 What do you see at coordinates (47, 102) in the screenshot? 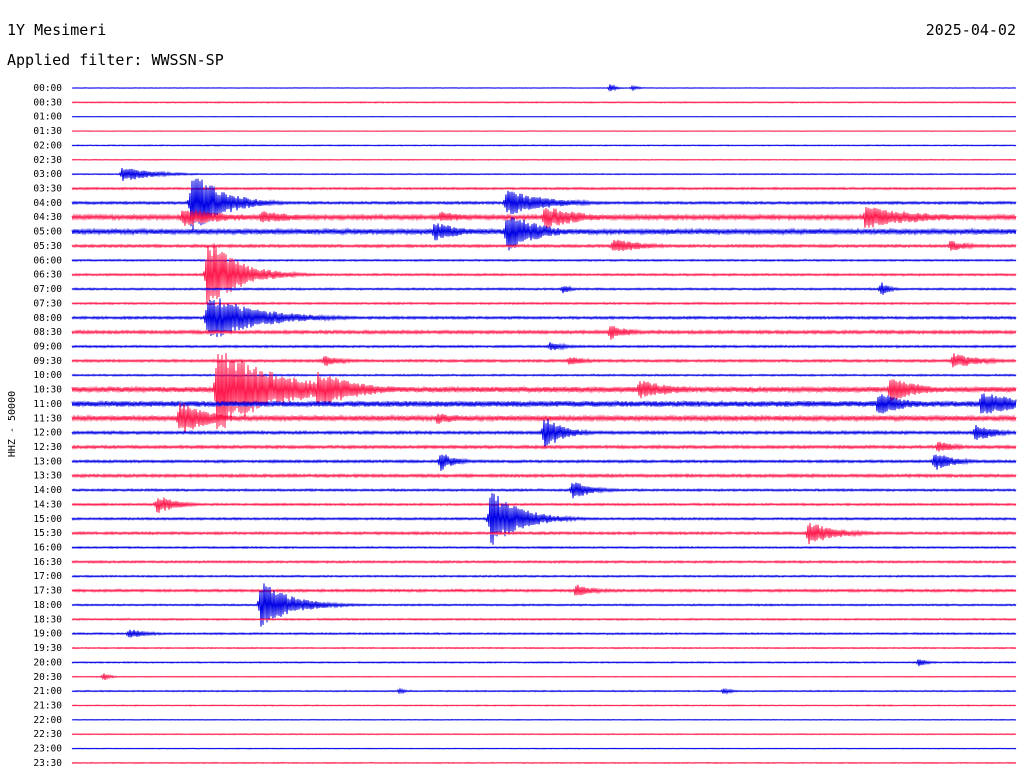
I see `row-time-label: 00:30` at bounding box center [47, 102].